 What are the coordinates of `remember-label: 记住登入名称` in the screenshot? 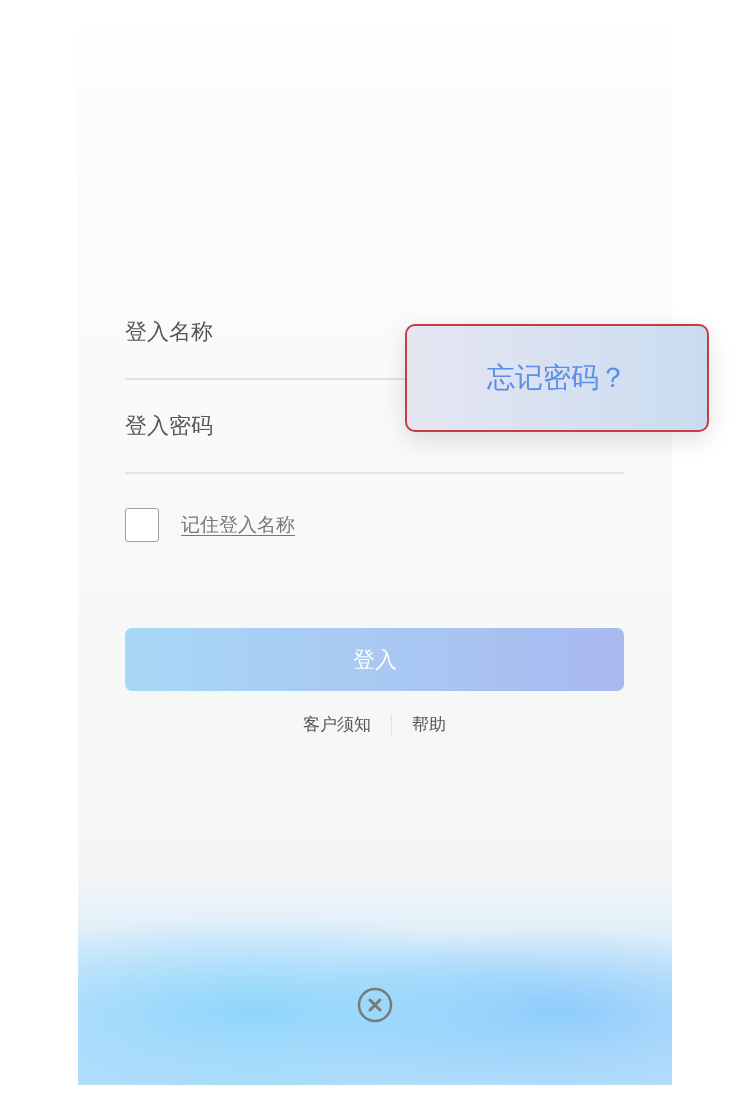 It's located at (238, 525).